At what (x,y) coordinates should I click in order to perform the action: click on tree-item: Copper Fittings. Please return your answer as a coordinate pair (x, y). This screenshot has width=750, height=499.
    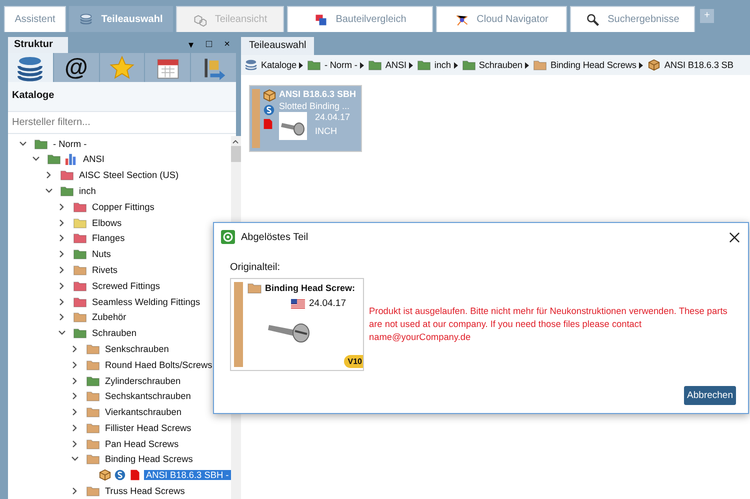
    Looking at the image, I should click on (123, 207).